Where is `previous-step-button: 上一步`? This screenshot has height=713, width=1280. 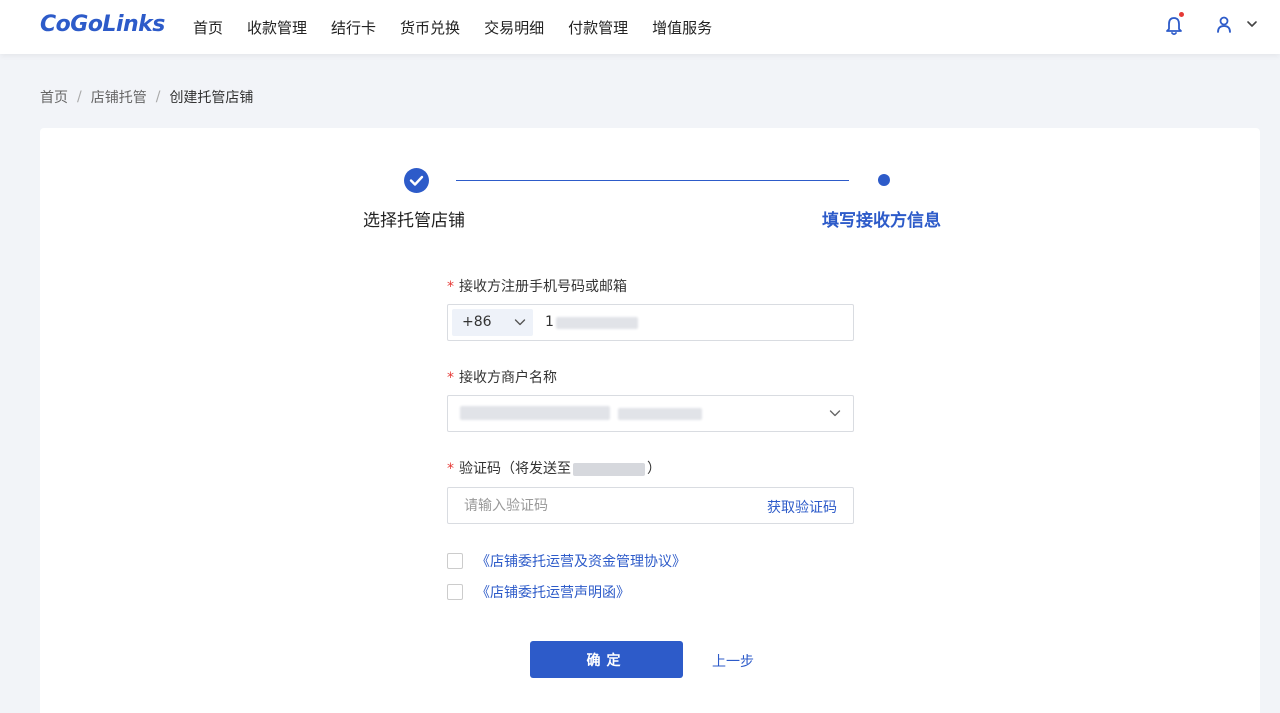 previous-step-button: 上一步 is located at coordinates (733, 661).